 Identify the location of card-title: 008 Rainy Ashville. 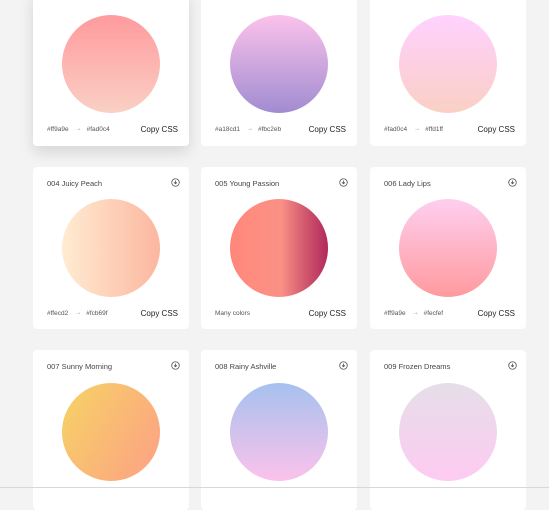
(246, 366).